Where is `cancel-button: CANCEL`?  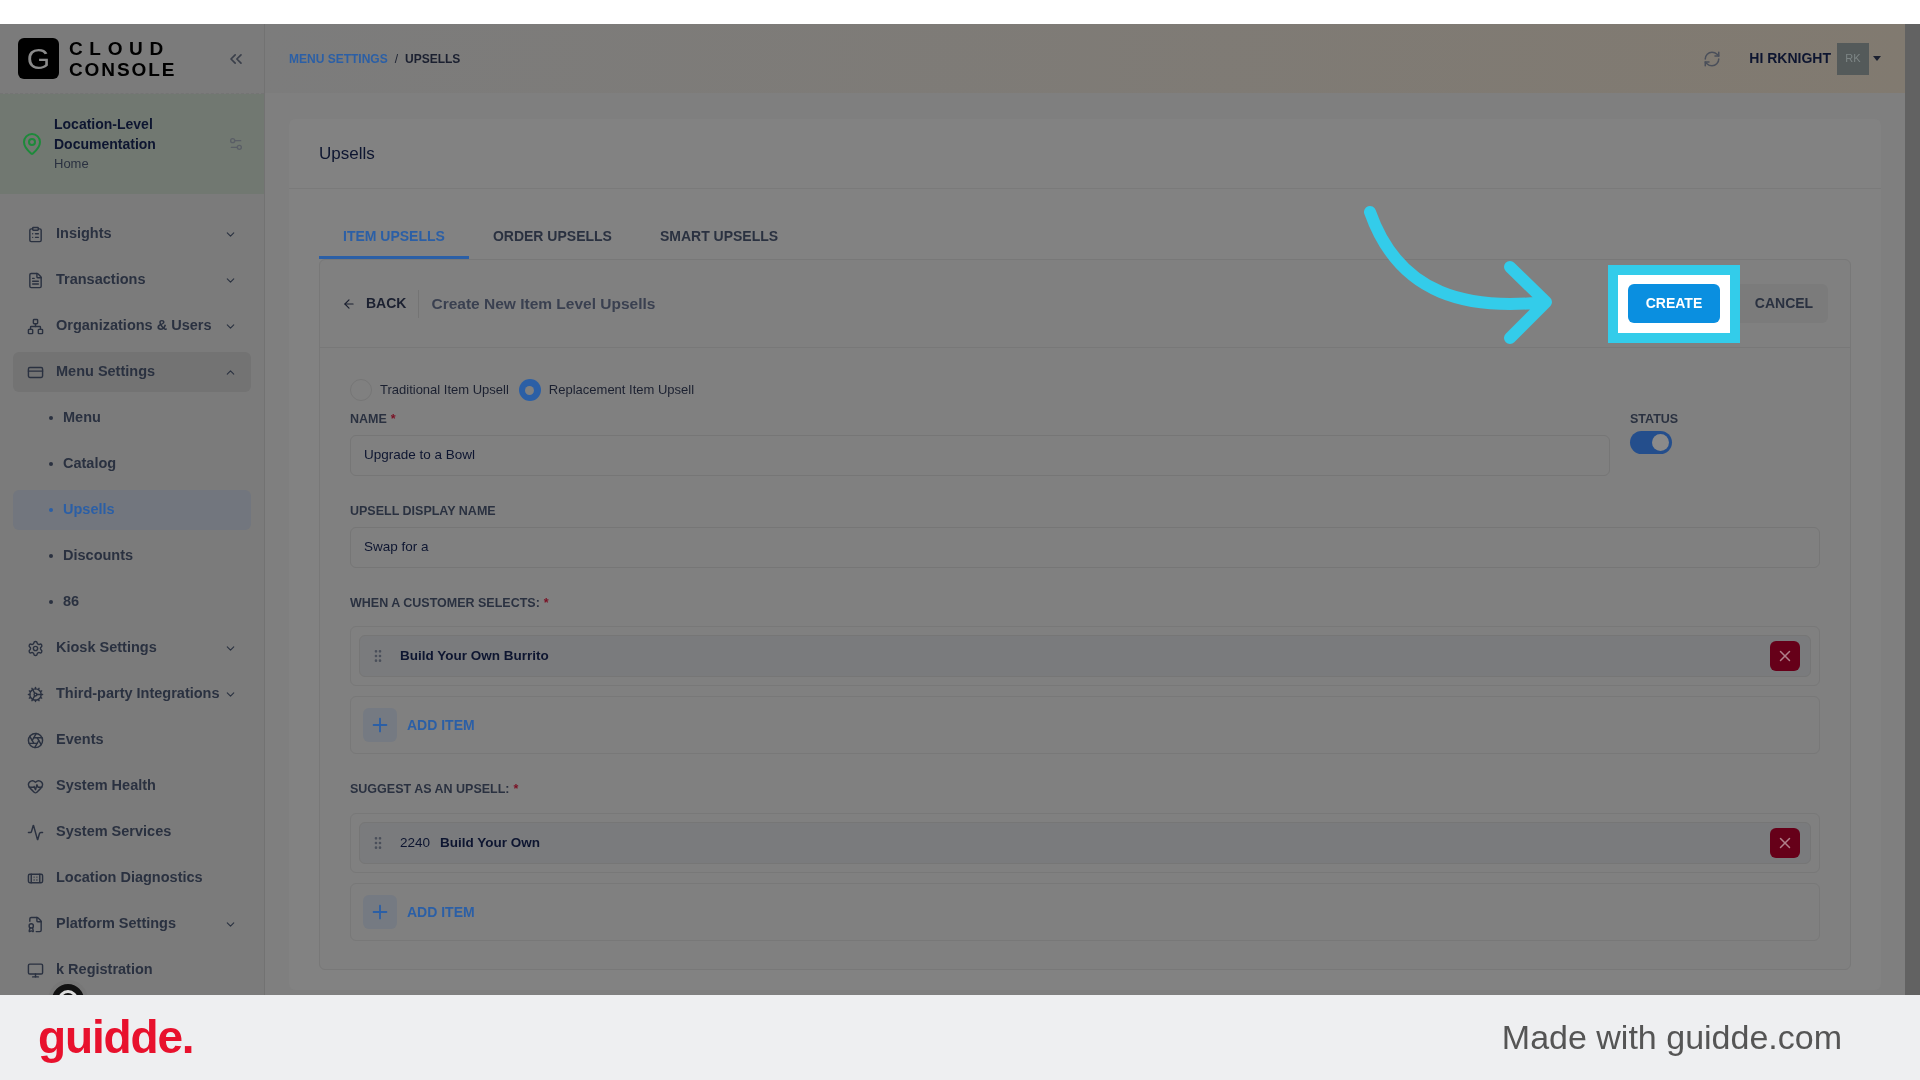 cancel-button: CANCEL is located at coordinates (1784, 303).